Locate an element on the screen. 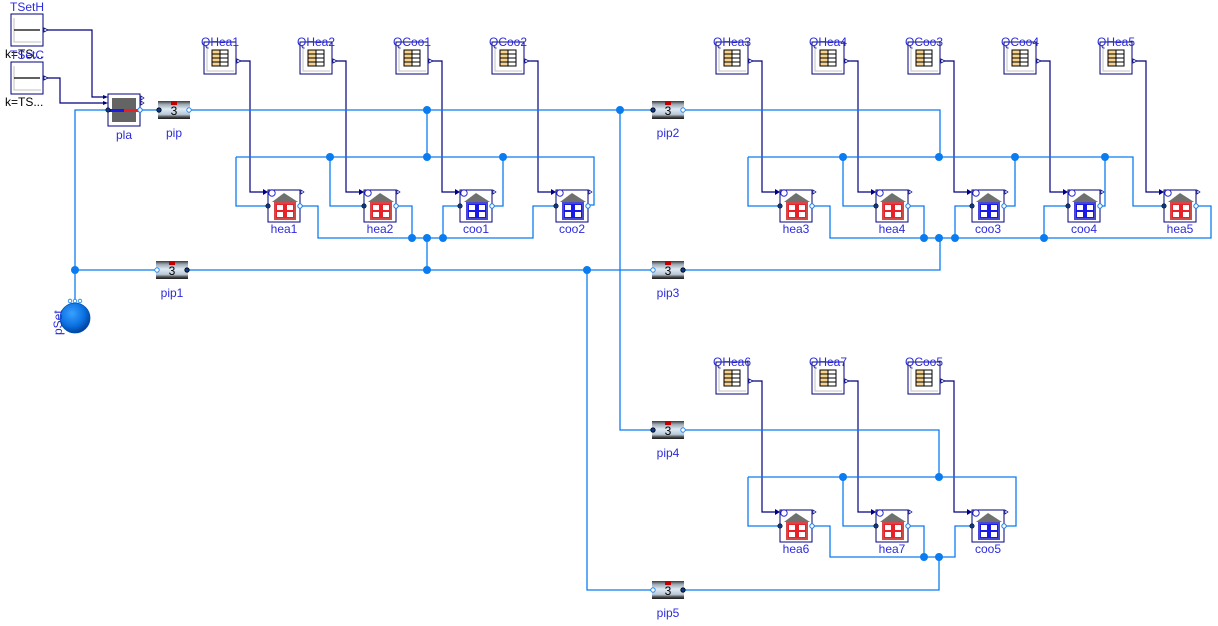 Image resolution: width=1218 pixels, height=626 pixels. load-coo5 is located at coordinates (988, 526).